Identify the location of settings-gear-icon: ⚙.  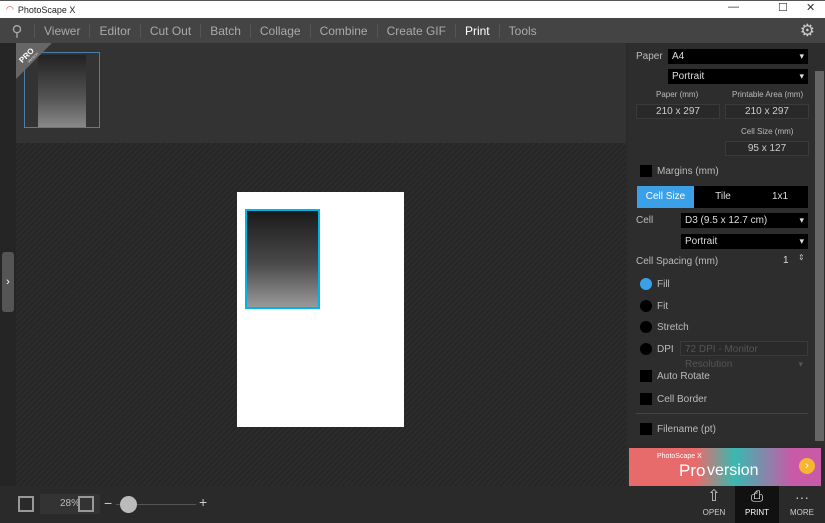
(807, 31).